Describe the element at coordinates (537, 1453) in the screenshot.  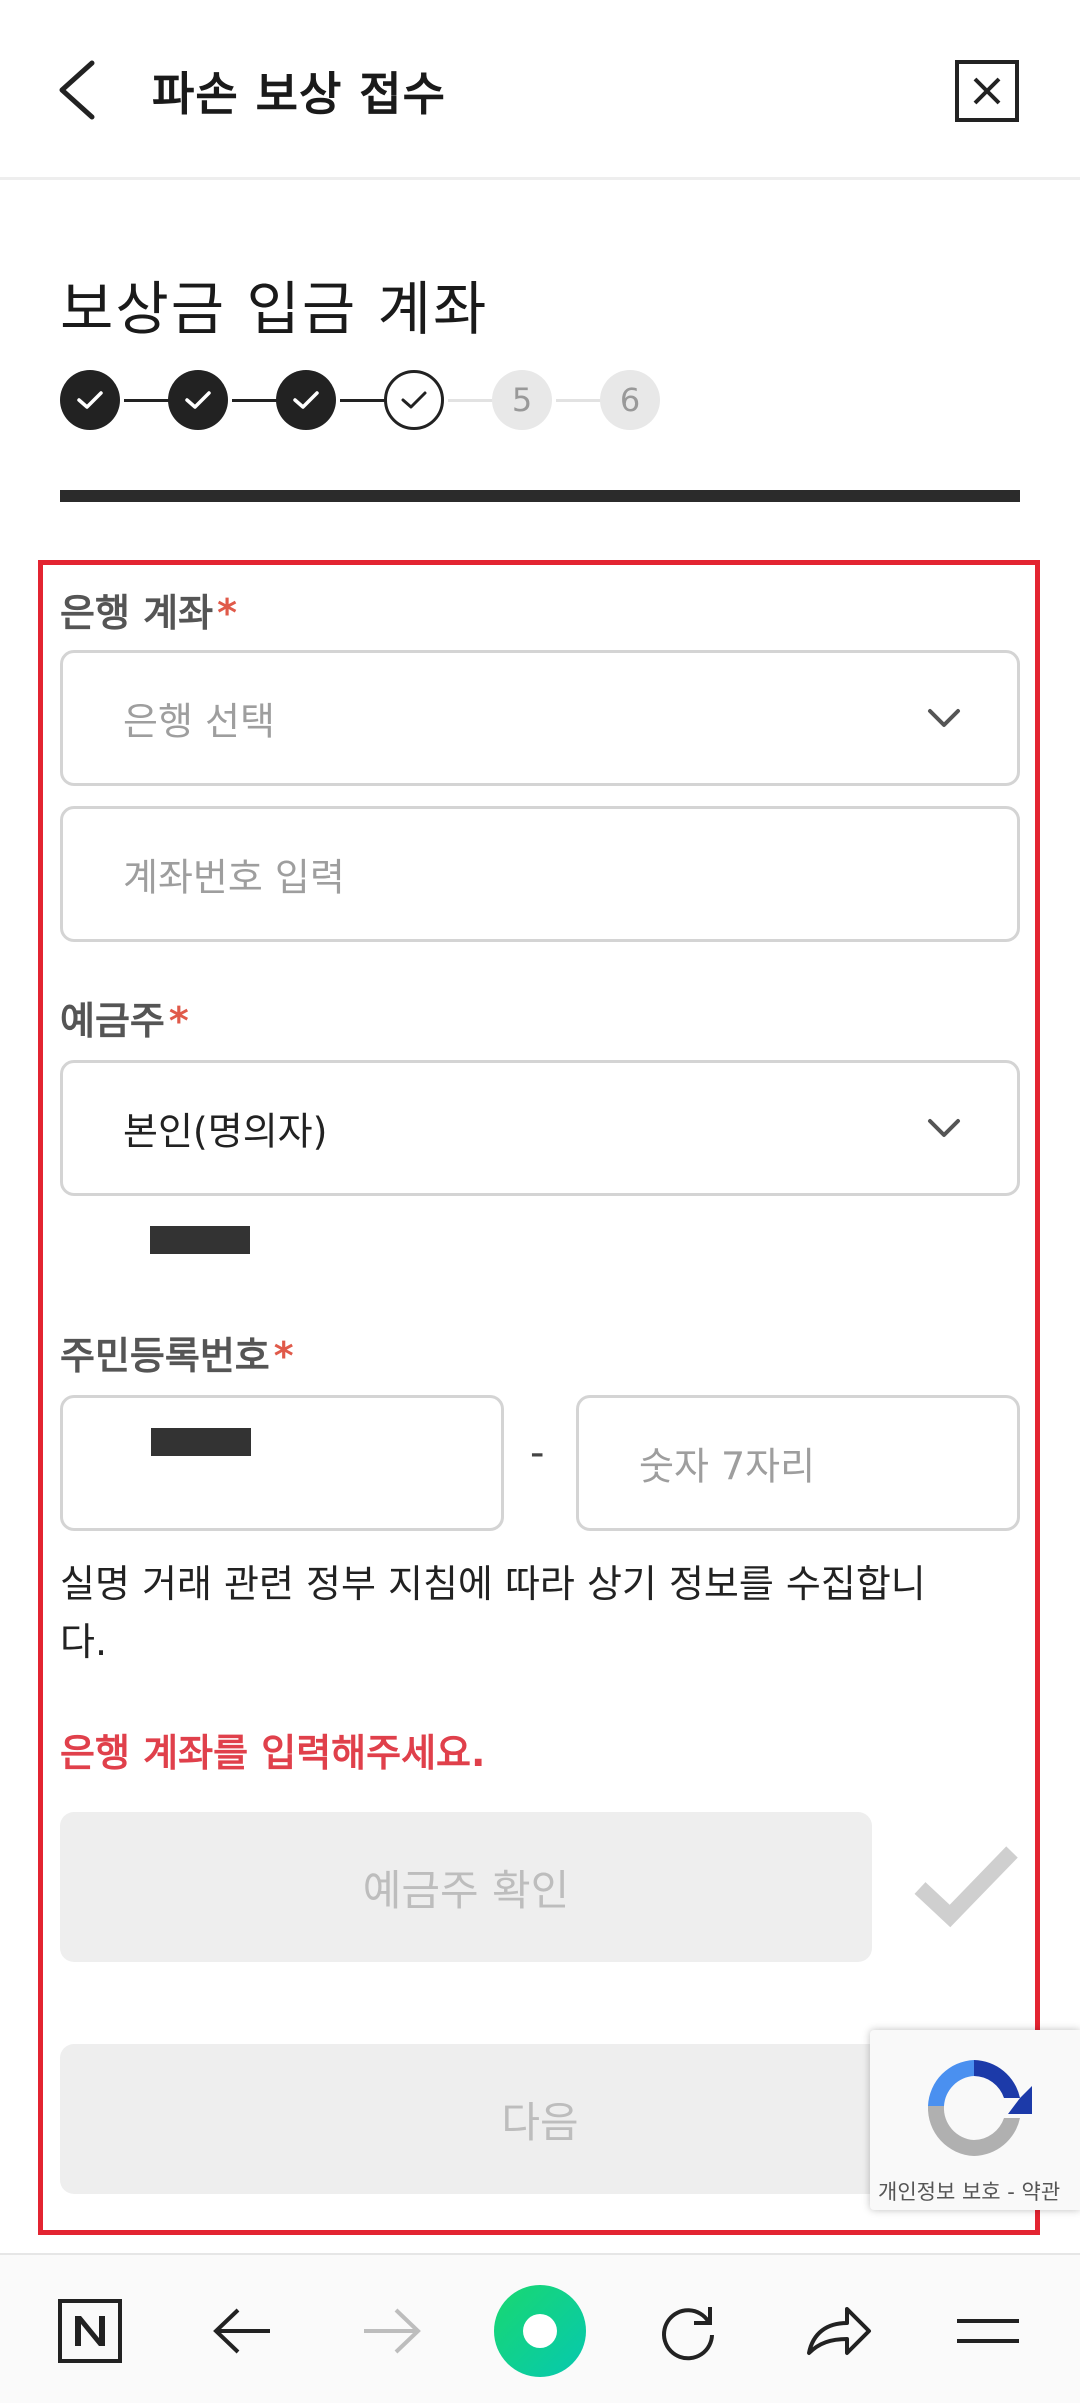
I see `rrn-dash: -` at that location.